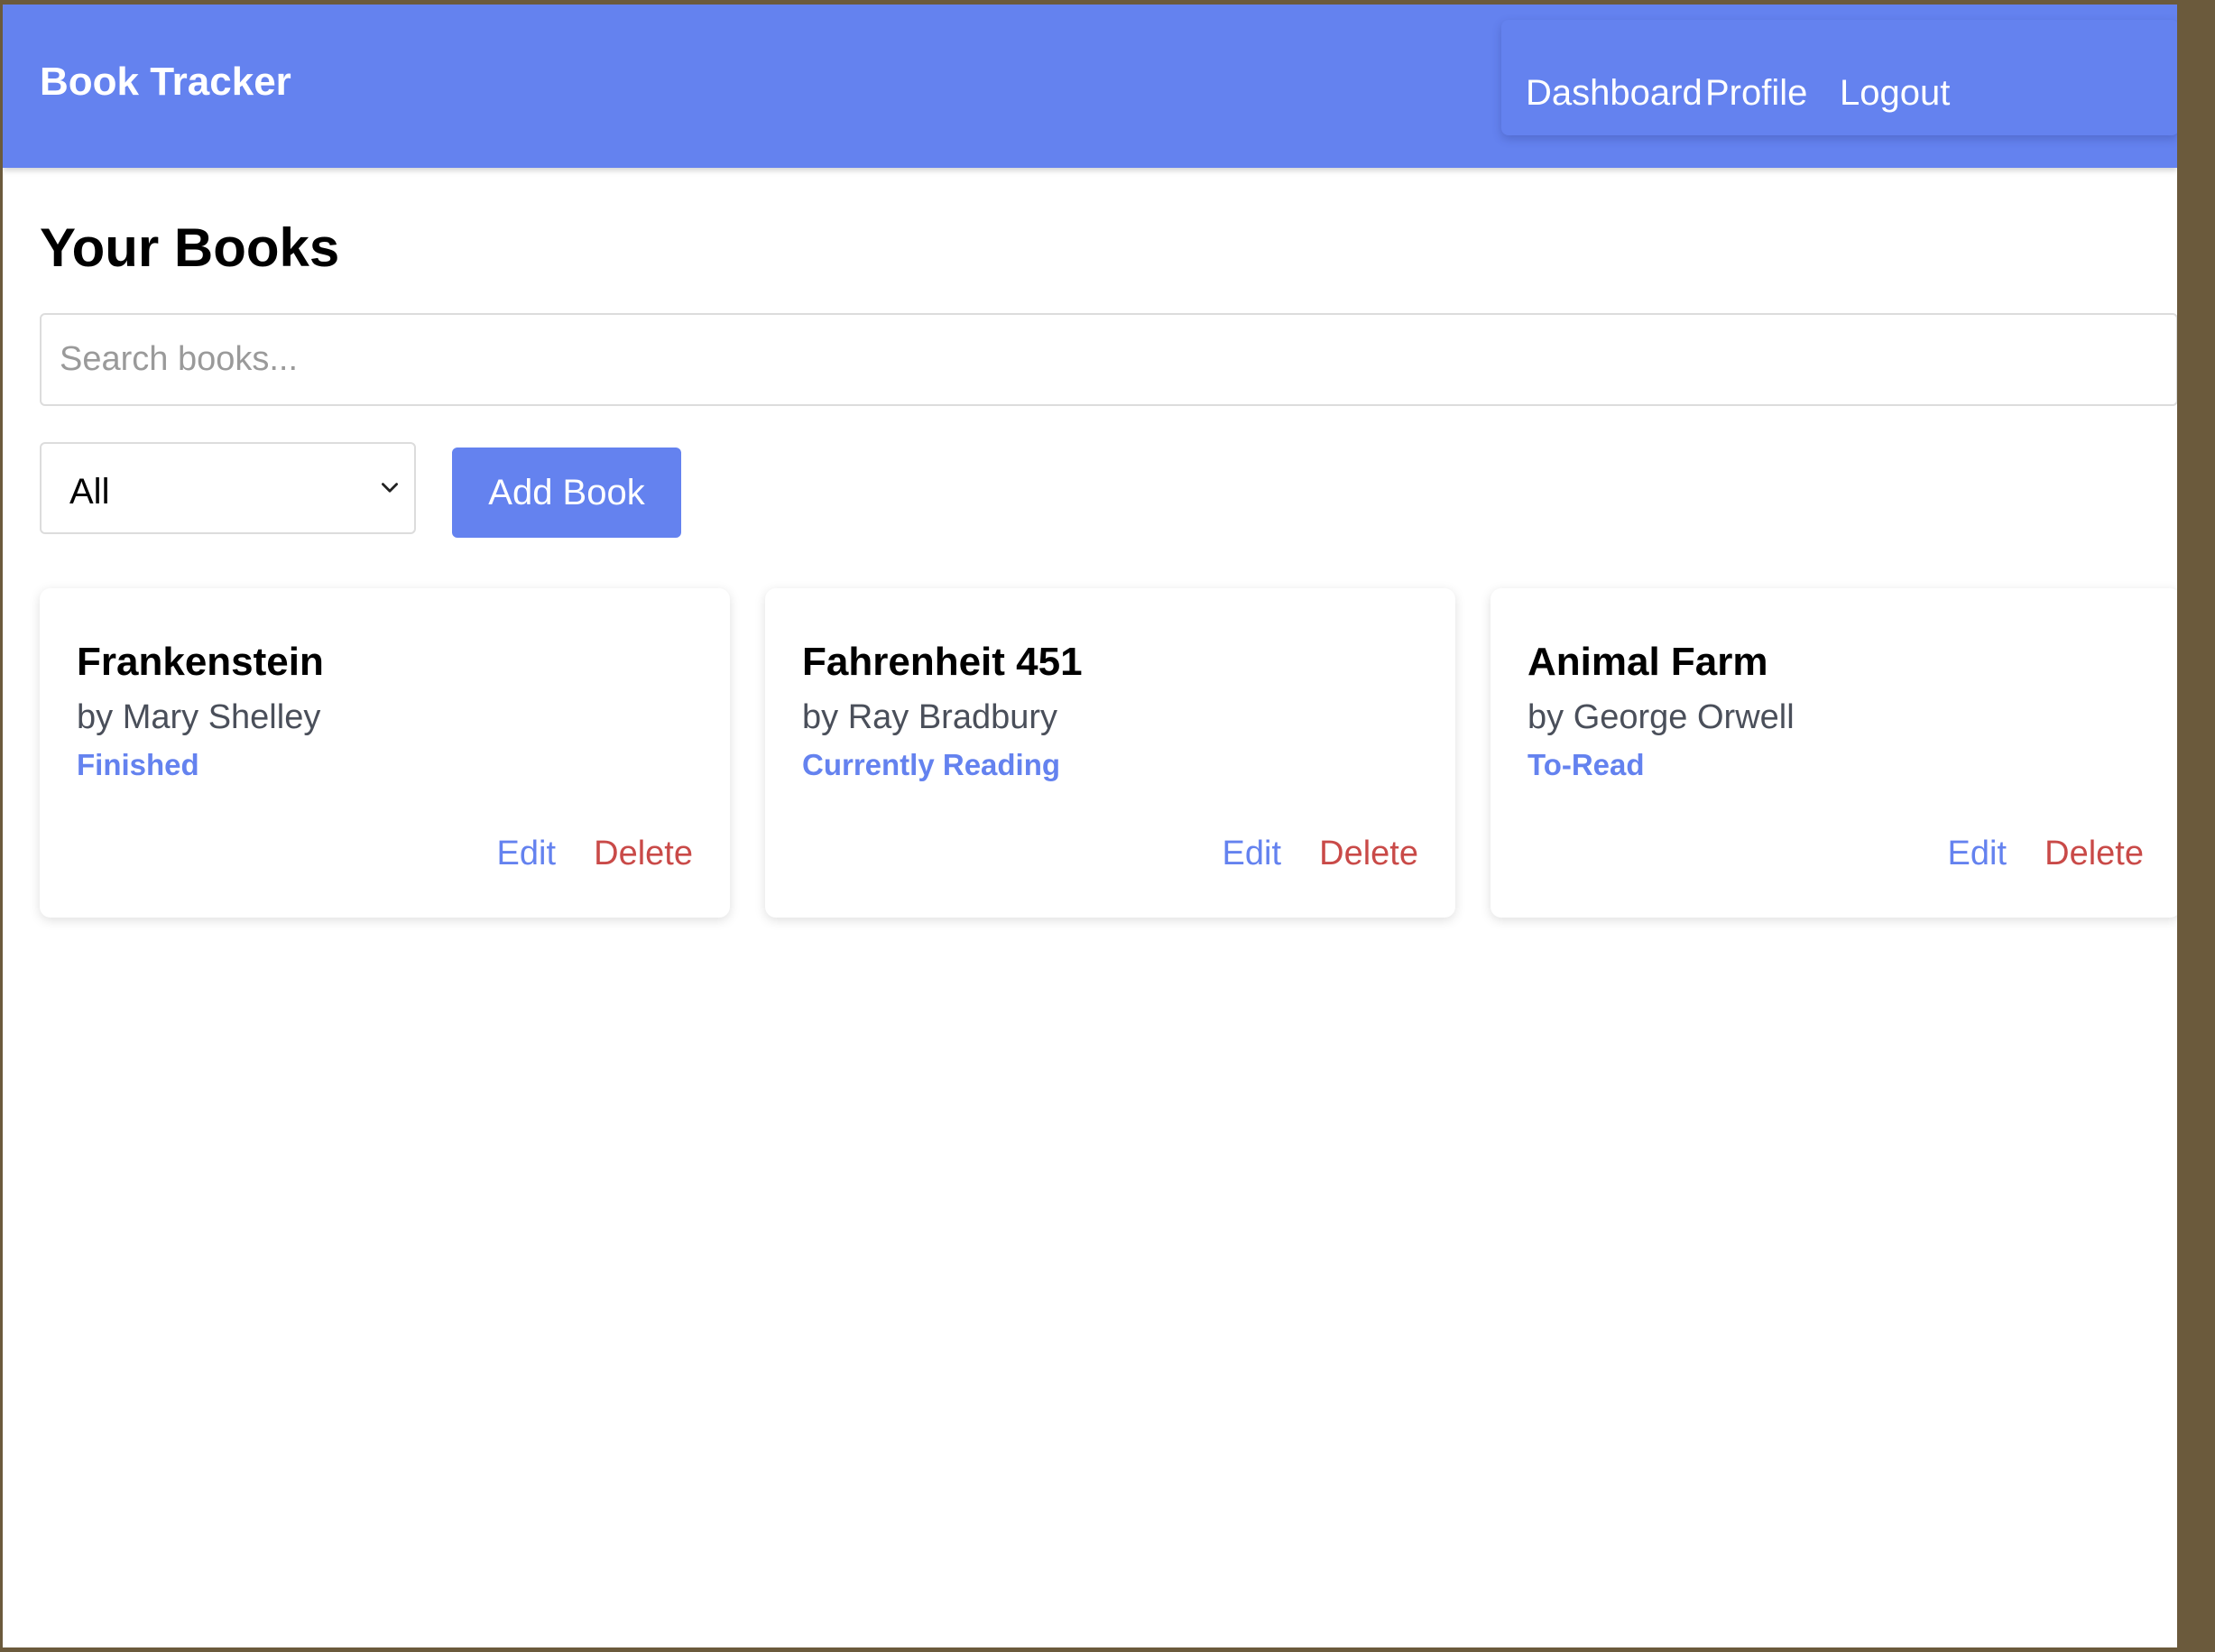 The width and height of the screenshot is (2215, 1652). I want to click on book-author: by Ray Bradbury, so click(930, 717).